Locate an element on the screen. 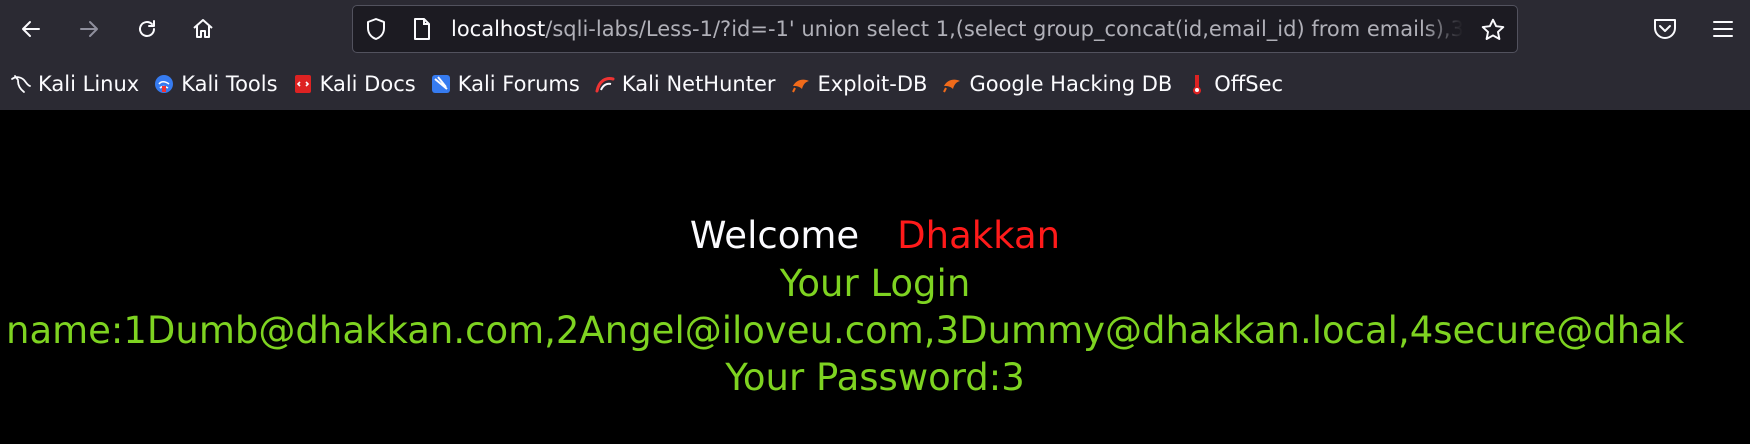  reload-icon is located at coordinates (147, 28).